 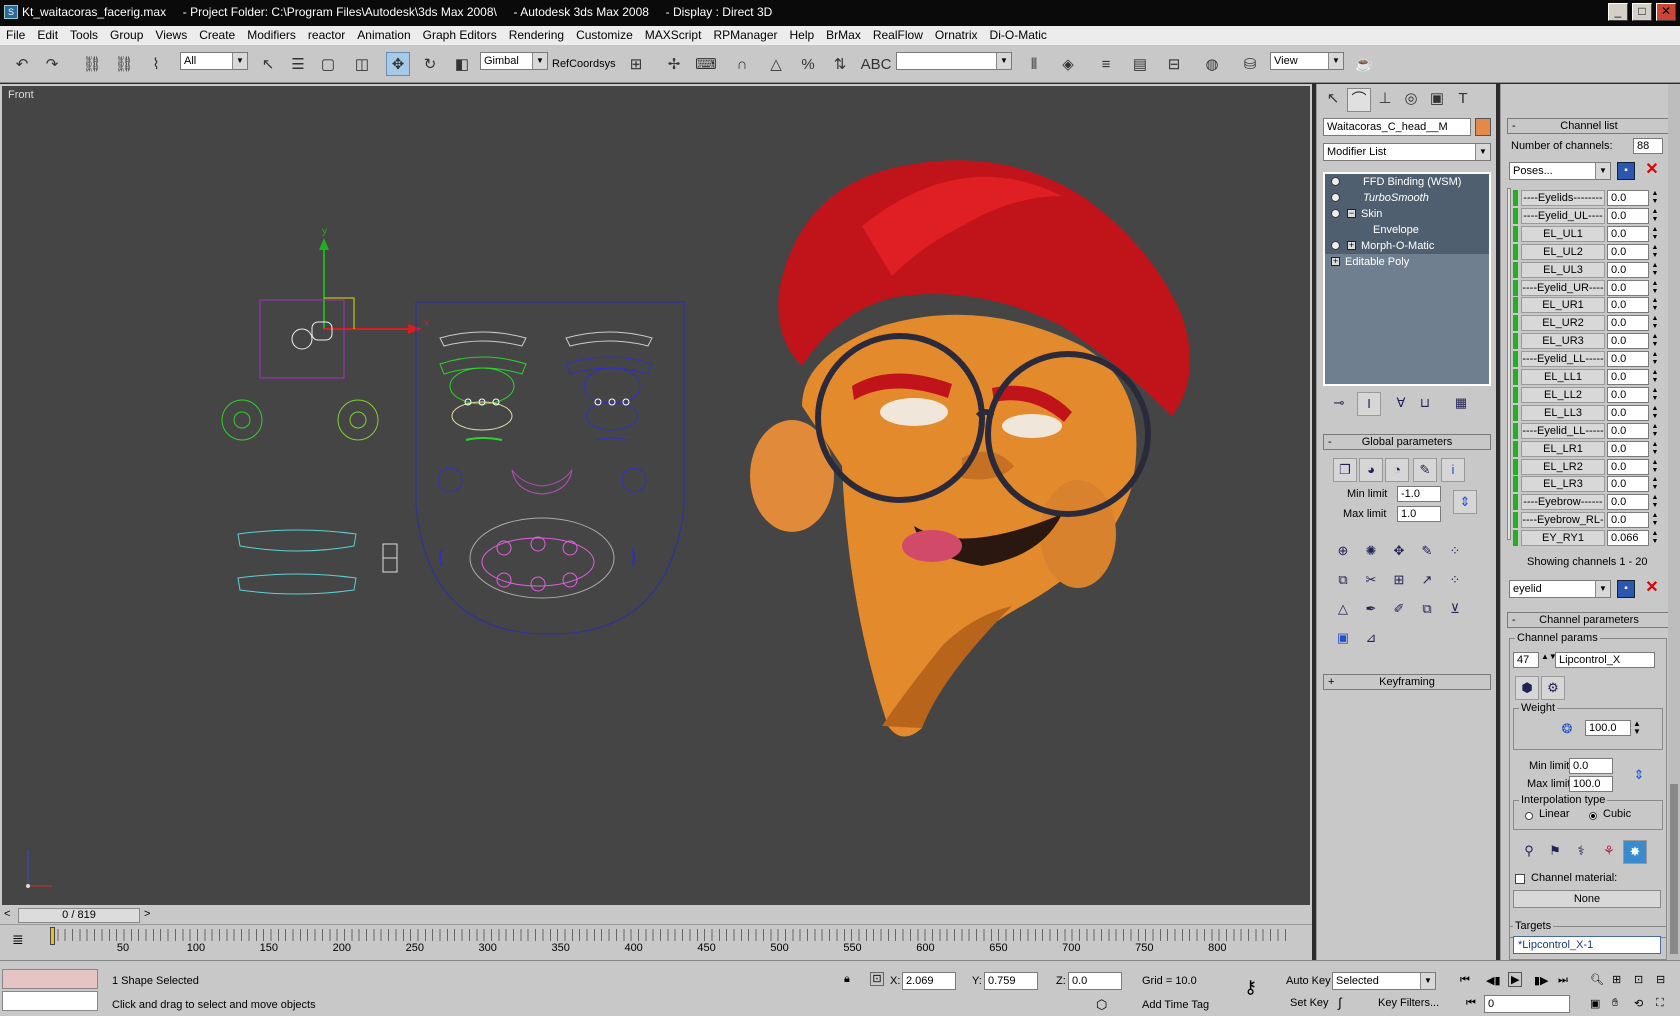 I want to click on rig-control-circle, so click(x=302, y=339).